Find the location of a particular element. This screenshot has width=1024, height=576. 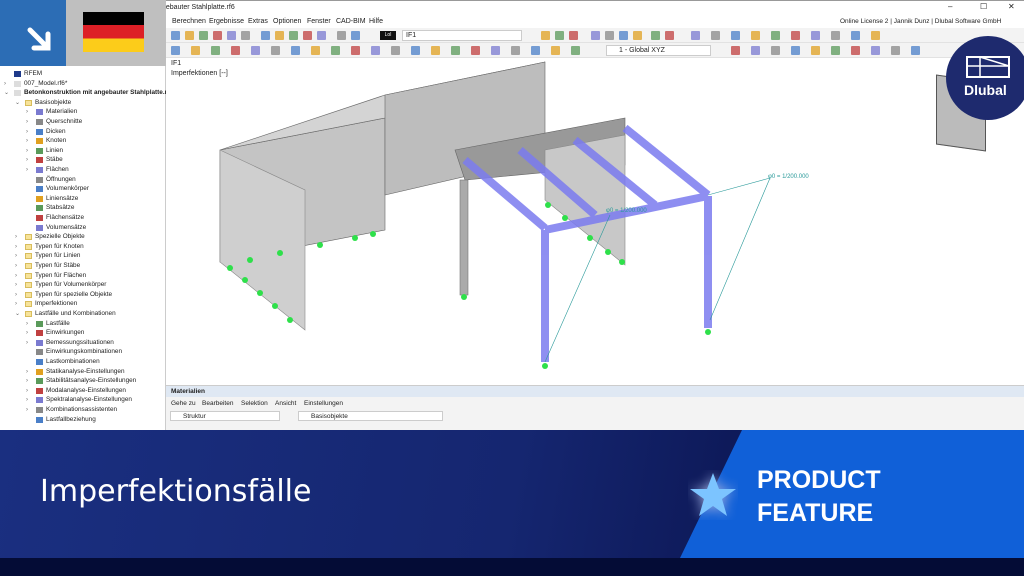

tree-item: › Kombinationsassistenten is located at coordinates (83, 410).